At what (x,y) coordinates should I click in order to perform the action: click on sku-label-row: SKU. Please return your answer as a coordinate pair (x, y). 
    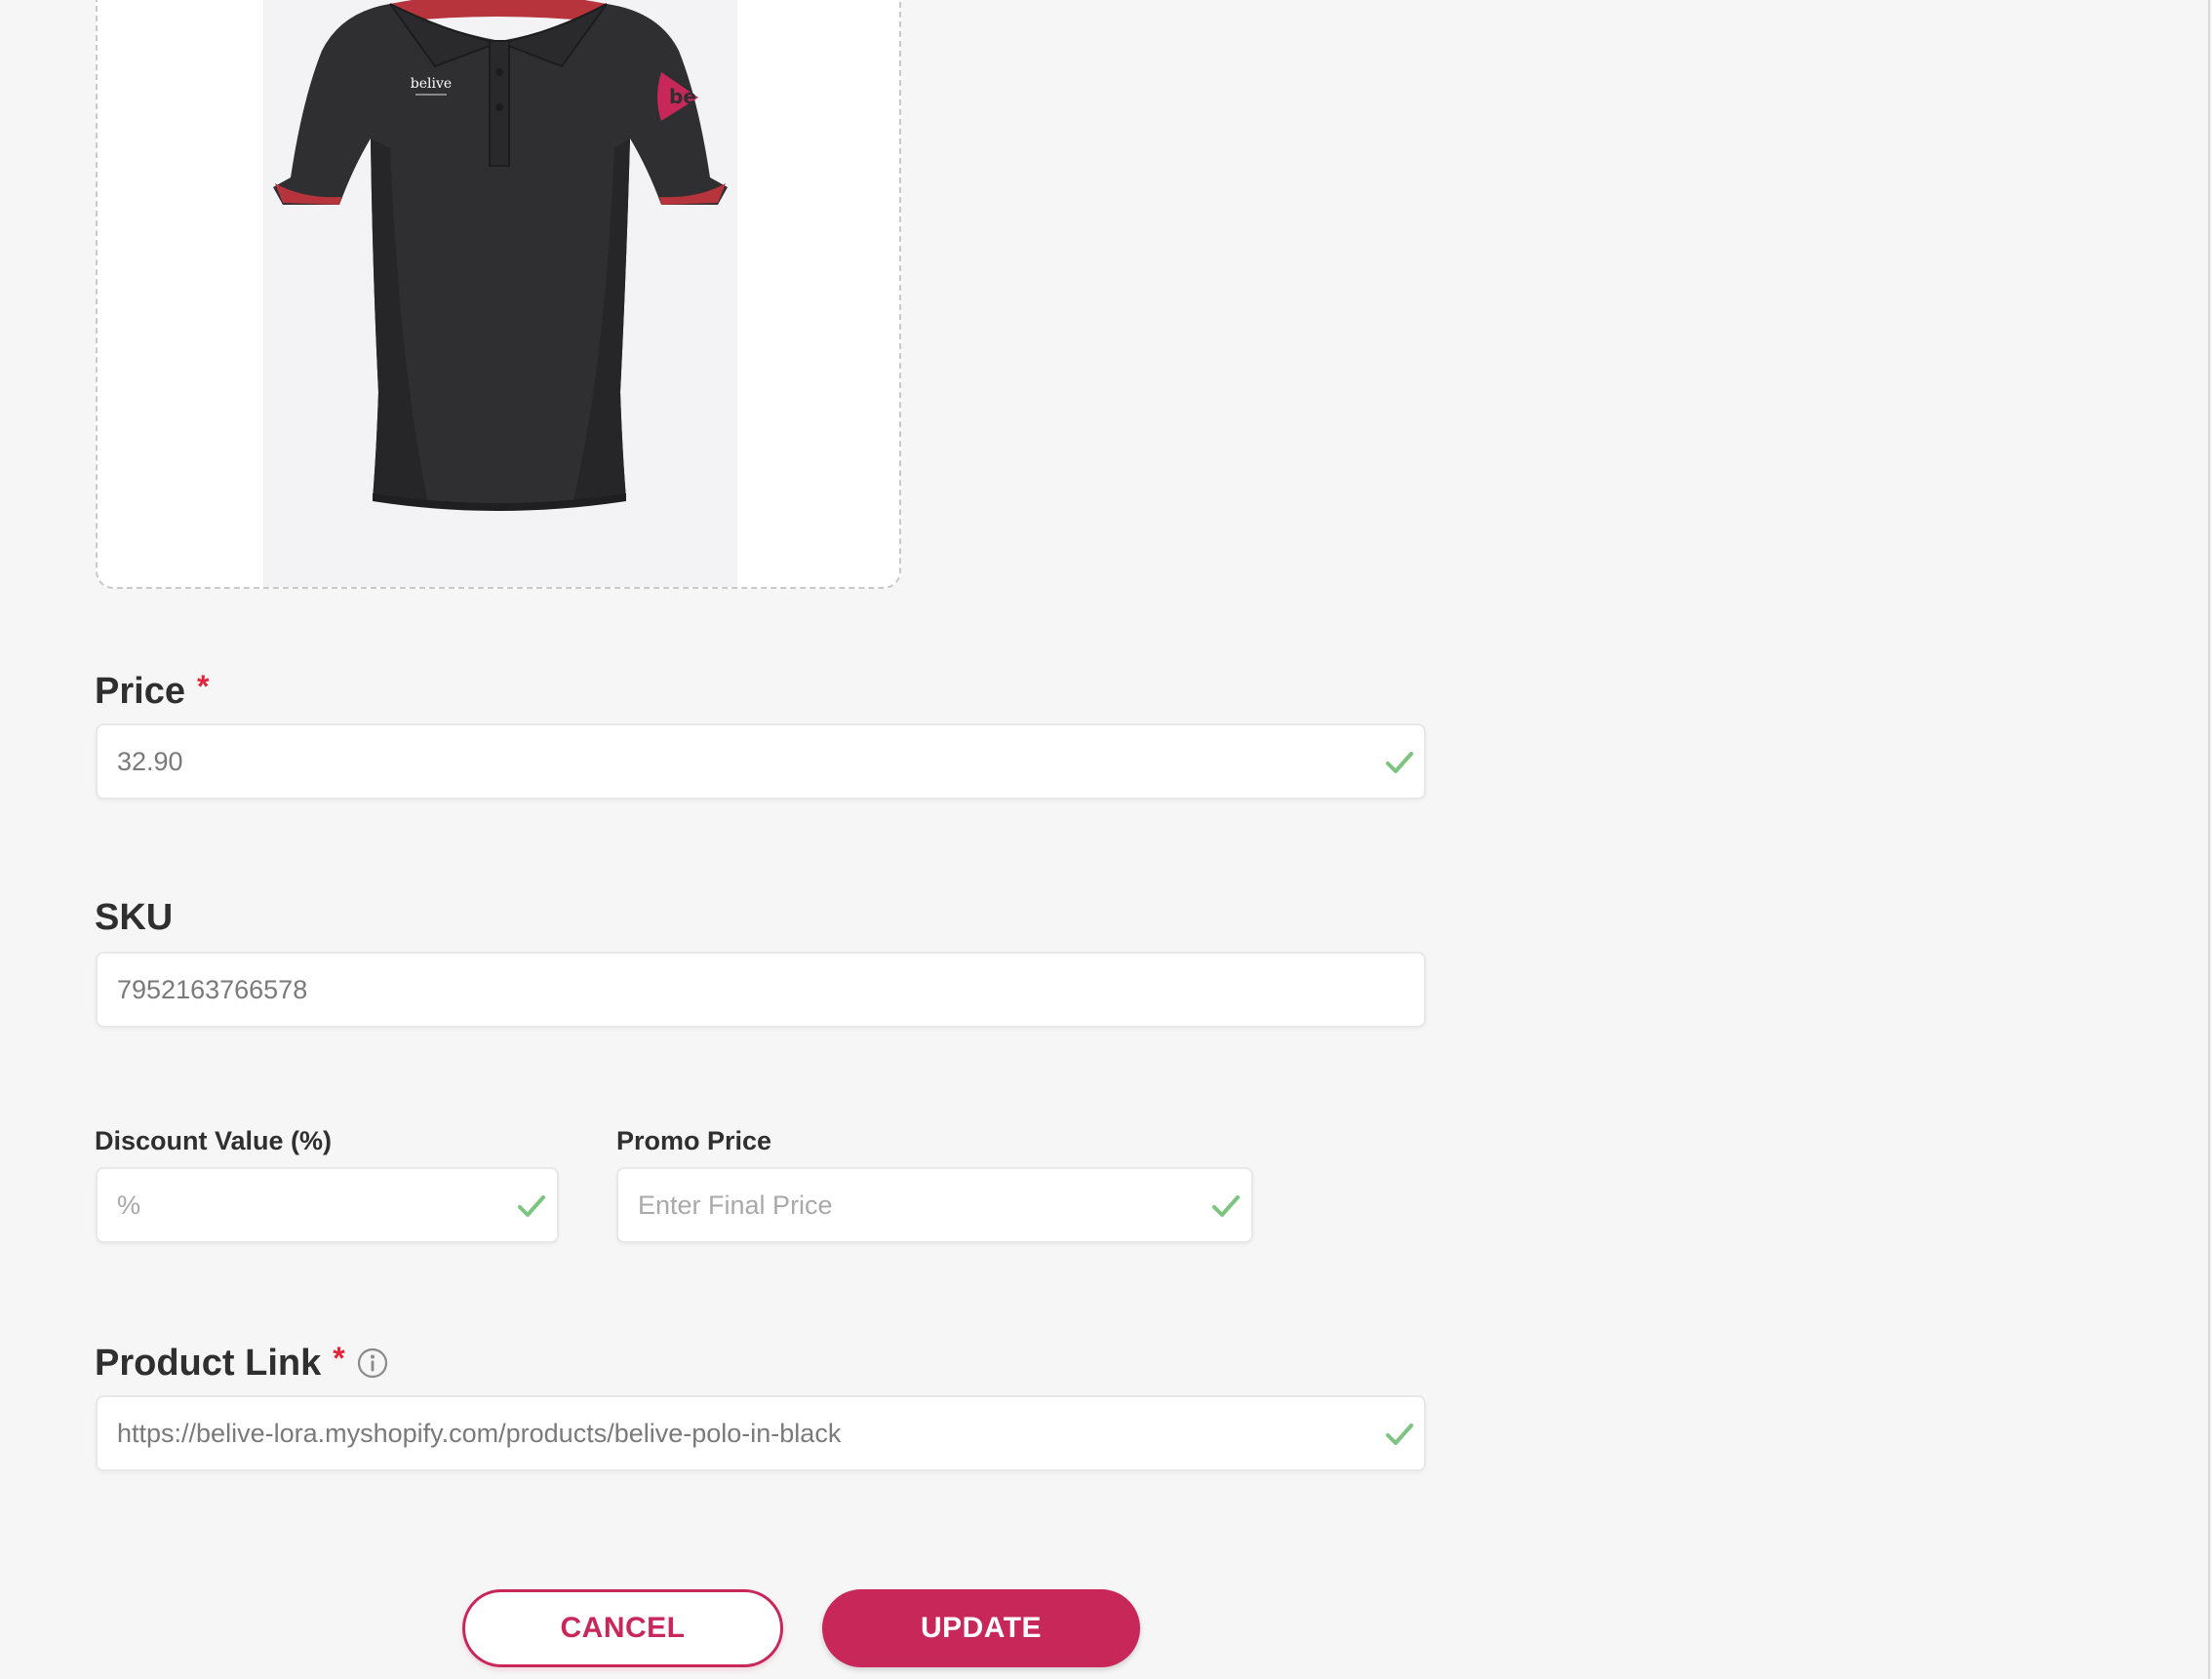
    Looking at the image, I should click on (134, 918).